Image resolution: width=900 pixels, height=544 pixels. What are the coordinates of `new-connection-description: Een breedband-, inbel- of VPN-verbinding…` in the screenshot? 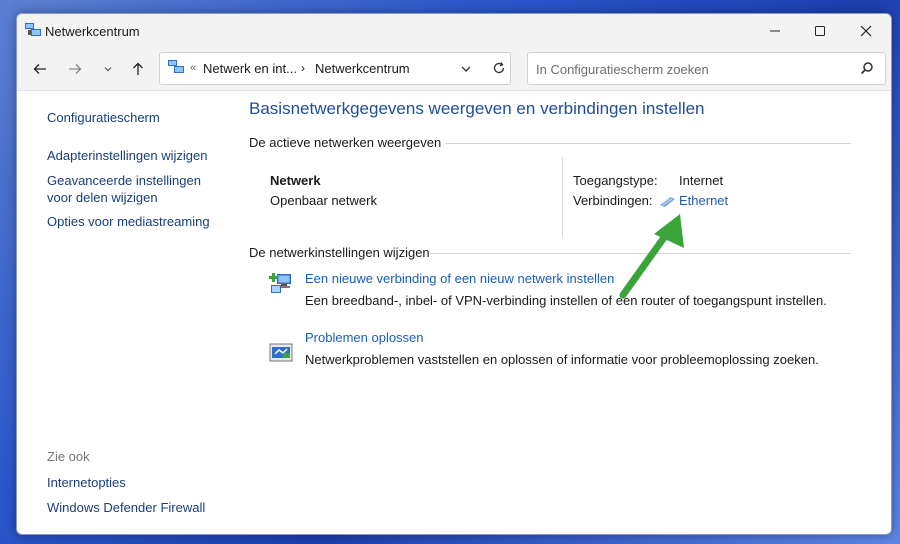 It's located at (566, 300).